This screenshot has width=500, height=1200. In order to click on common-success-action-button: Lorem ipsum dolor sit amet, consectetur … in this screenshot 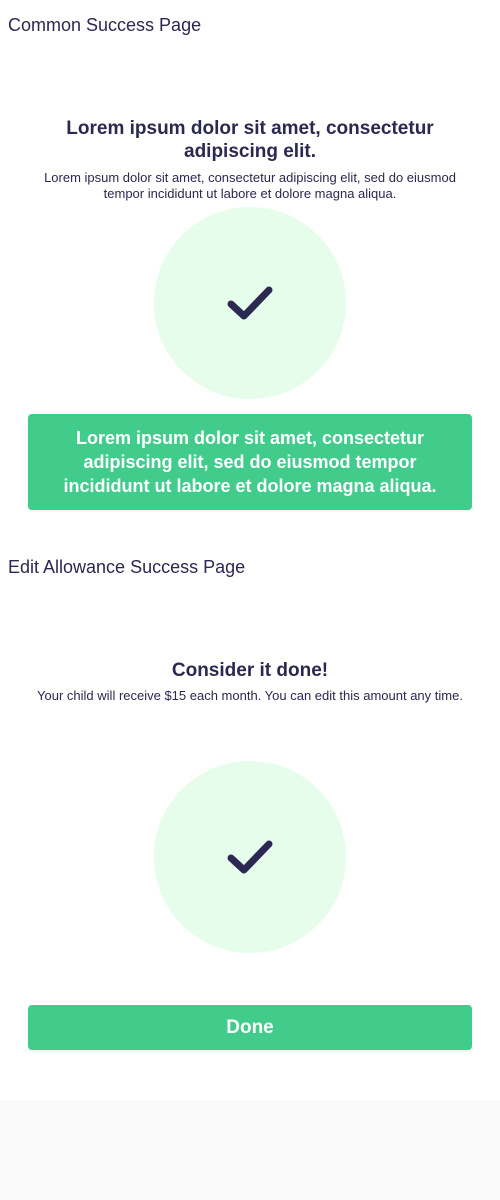, I will do `click(250, 462)`.